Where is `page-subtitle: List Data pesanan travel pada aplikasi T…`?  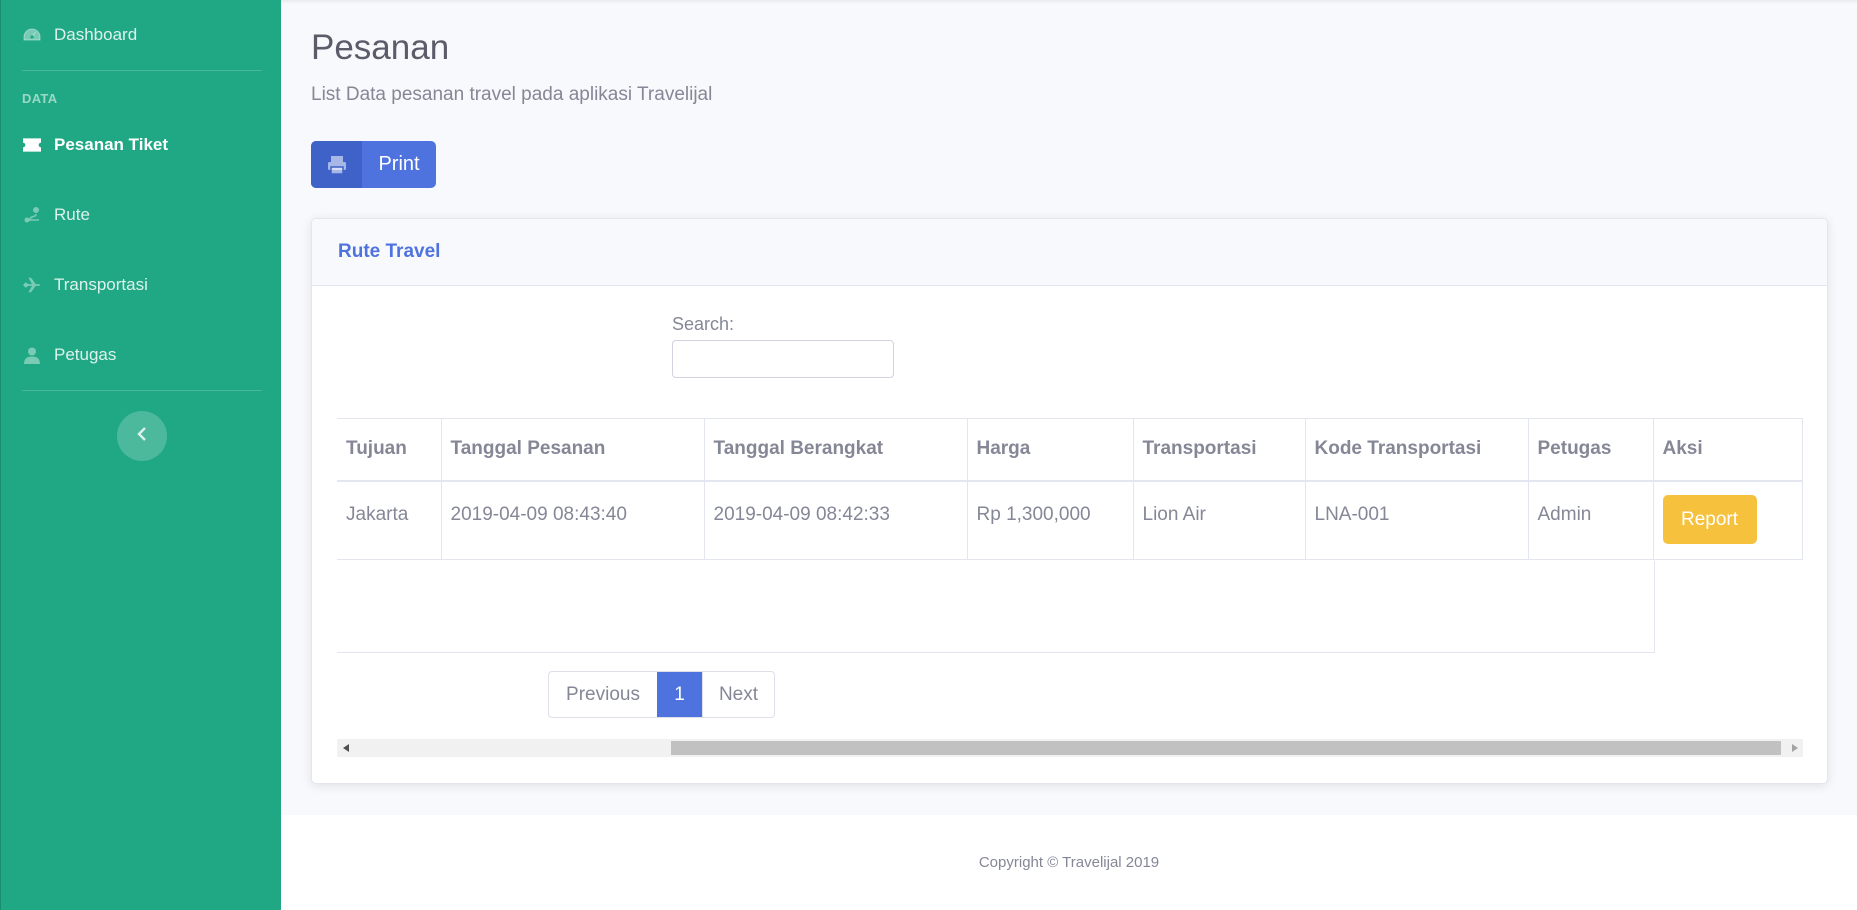
page-subtitle: List Data pesanan travel pada aplikasi T… is located at coordinates (512, 94).